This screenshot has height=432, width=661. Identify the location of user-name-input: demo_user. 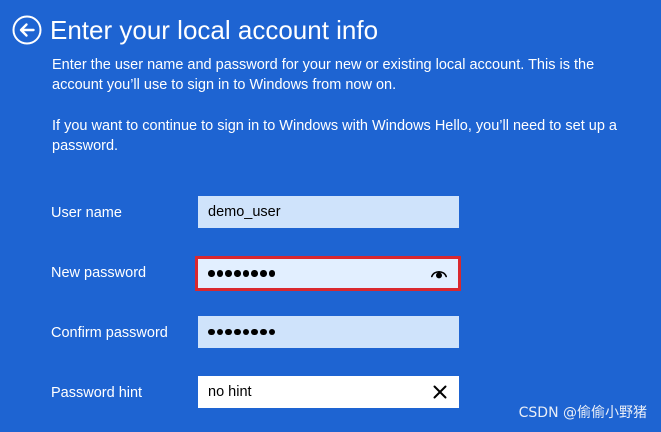
(328, 212).